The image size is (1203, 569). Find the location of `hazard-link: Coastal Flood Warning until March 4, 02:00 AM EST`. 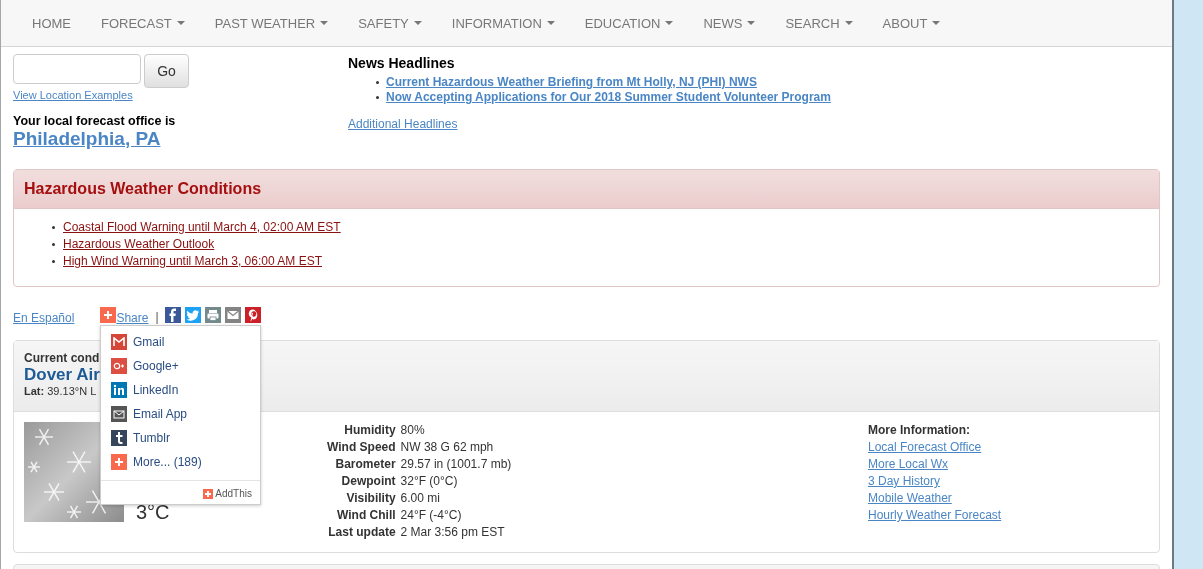

hazard-link: Coastal Flood Warning until March 4, 02:00 AM EST is located at coordinates (202, 227).